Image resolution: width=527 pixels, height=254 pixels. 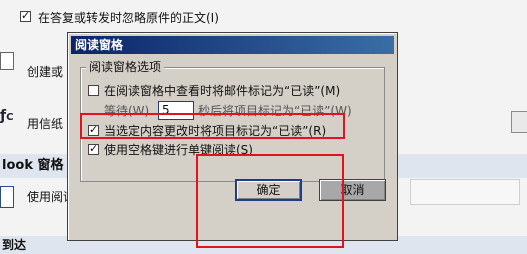 What do you see at coordinates (33, 165) in the screenshot?
I see `section-title-text: look 窗格` at bounding box center [33, 165].